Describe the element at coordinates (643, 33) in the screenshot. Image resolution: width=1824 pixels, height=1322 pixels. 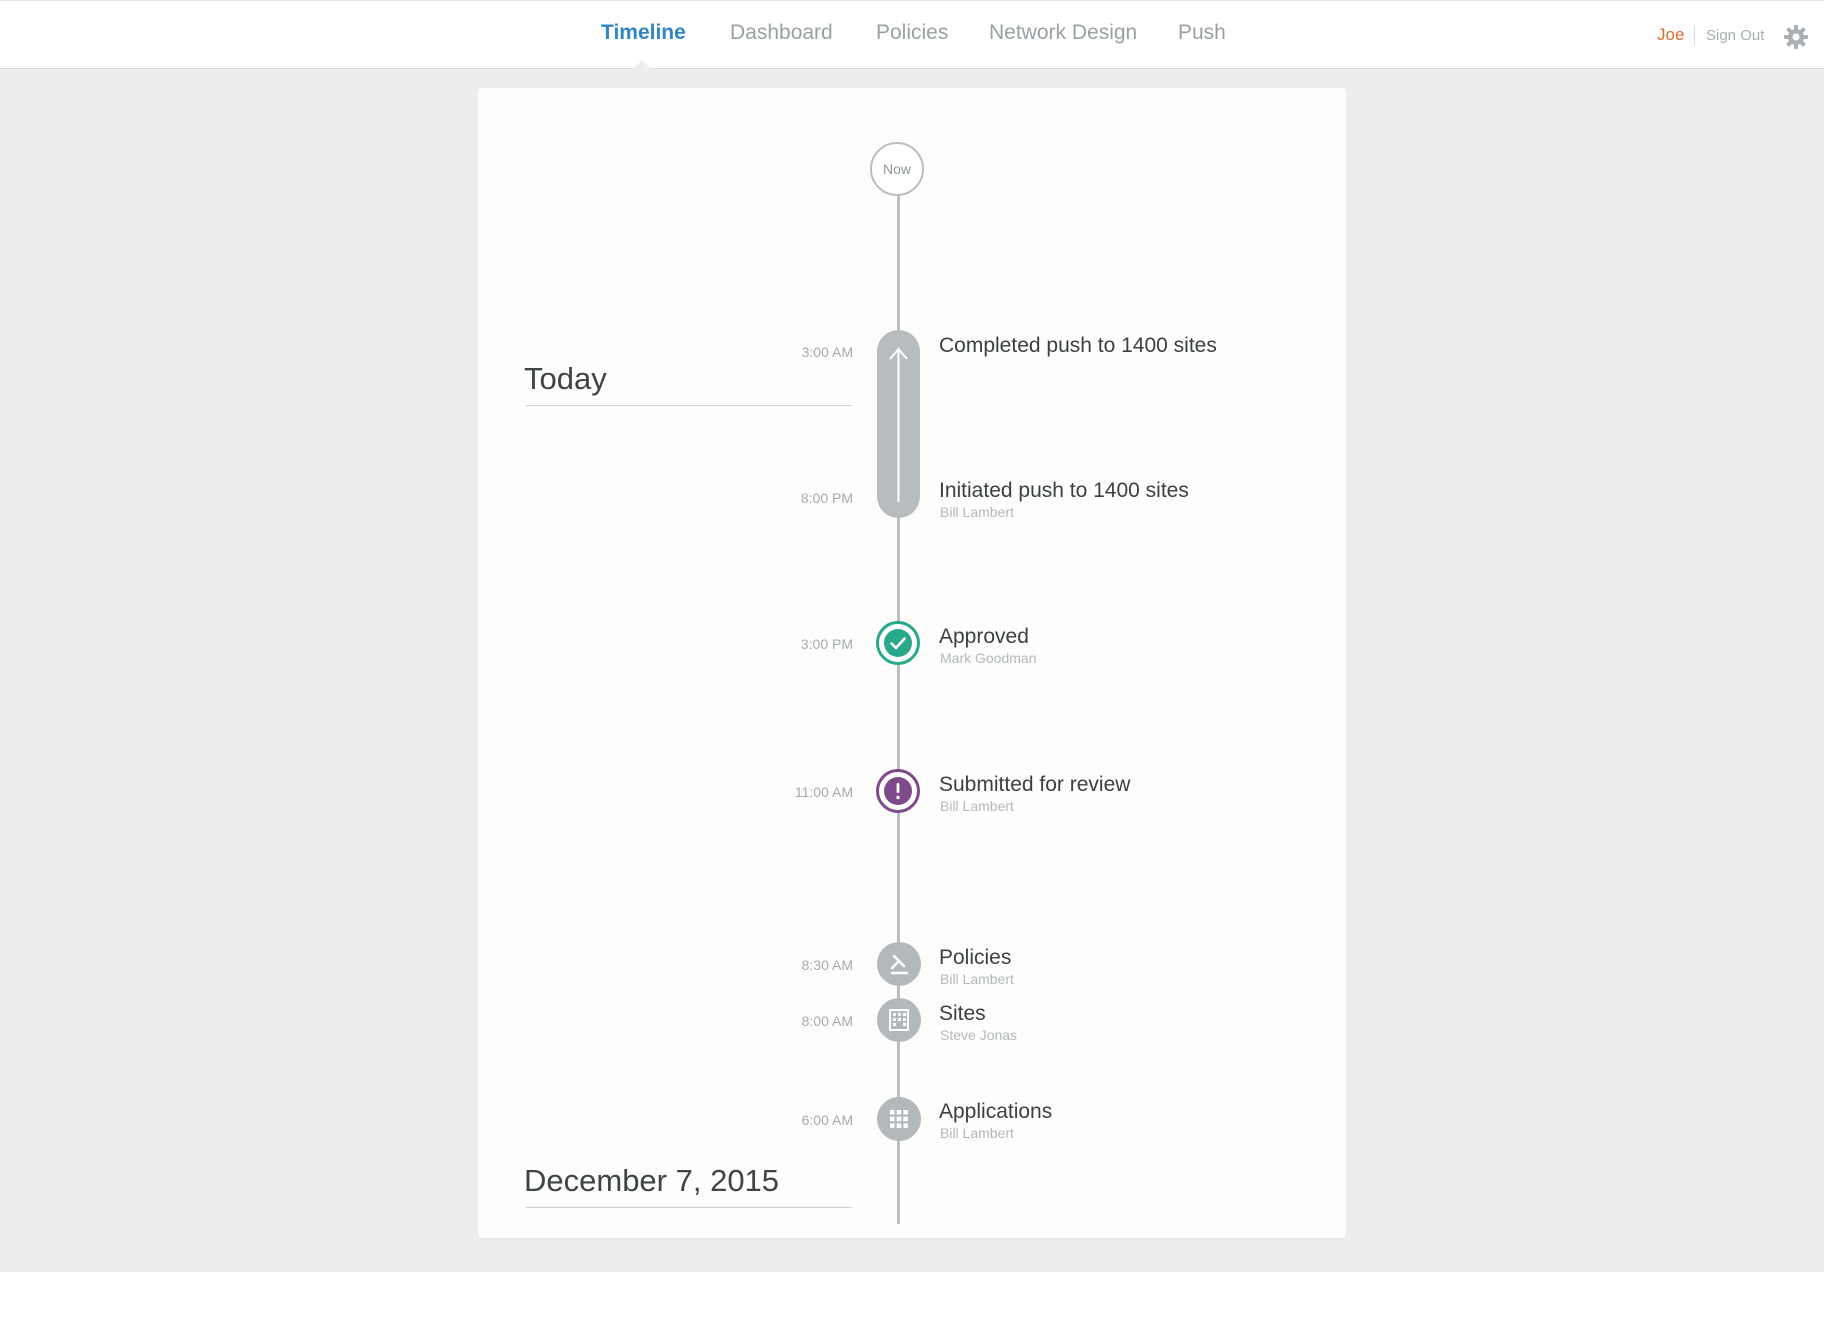
I see `nav-tab-timeline: Timeline` at that location.